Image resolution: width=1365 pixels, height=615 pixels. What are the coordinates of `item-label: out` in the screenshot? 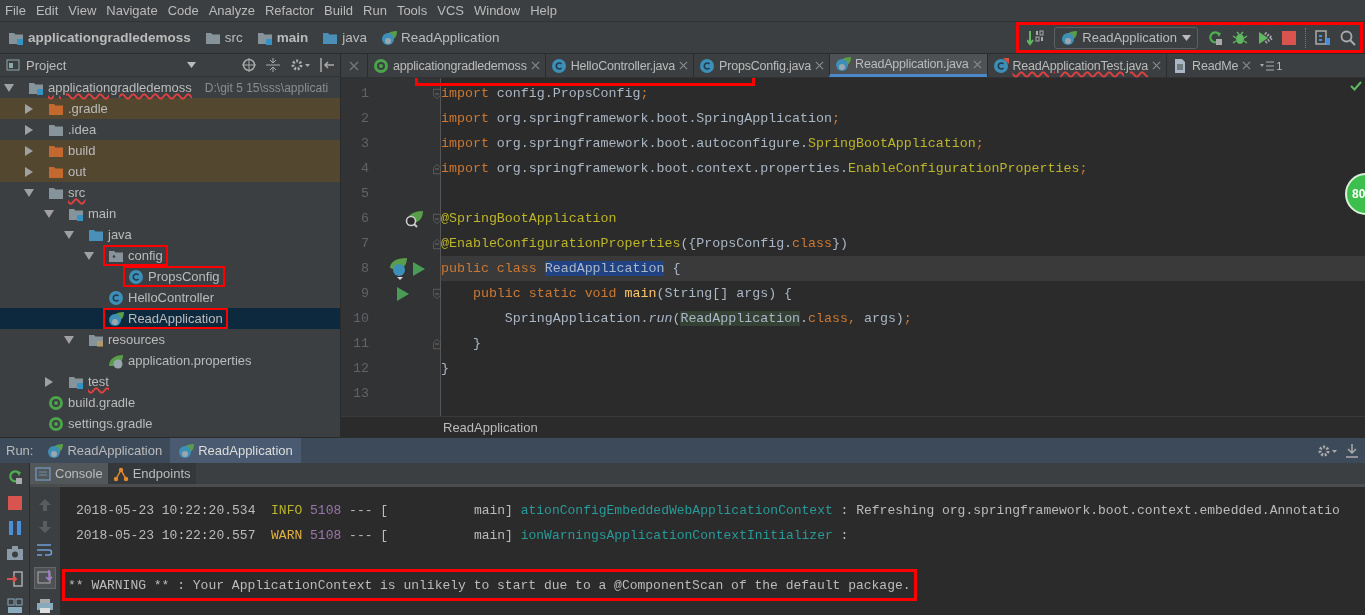 It's located at (77, 171).